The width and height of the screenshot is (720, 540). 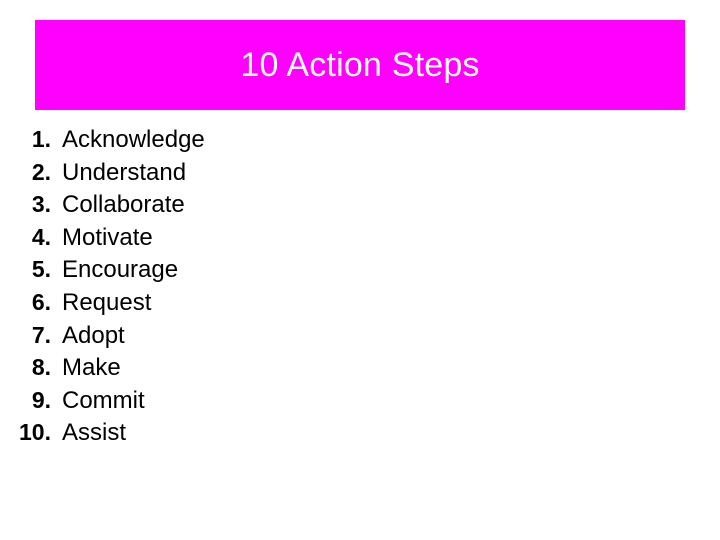 I want to click on list-item-marker: 2., so click(x=41, y=171).